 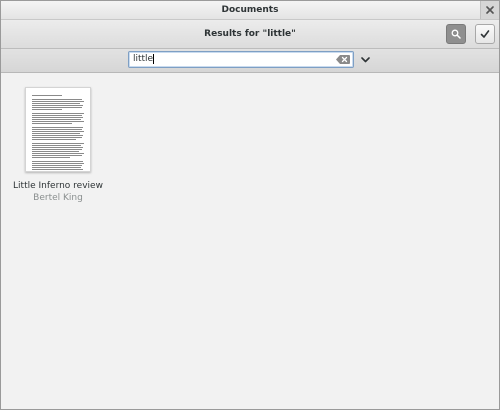 I want to click on header-bar: Results for "little", so click(x=250, y=34).